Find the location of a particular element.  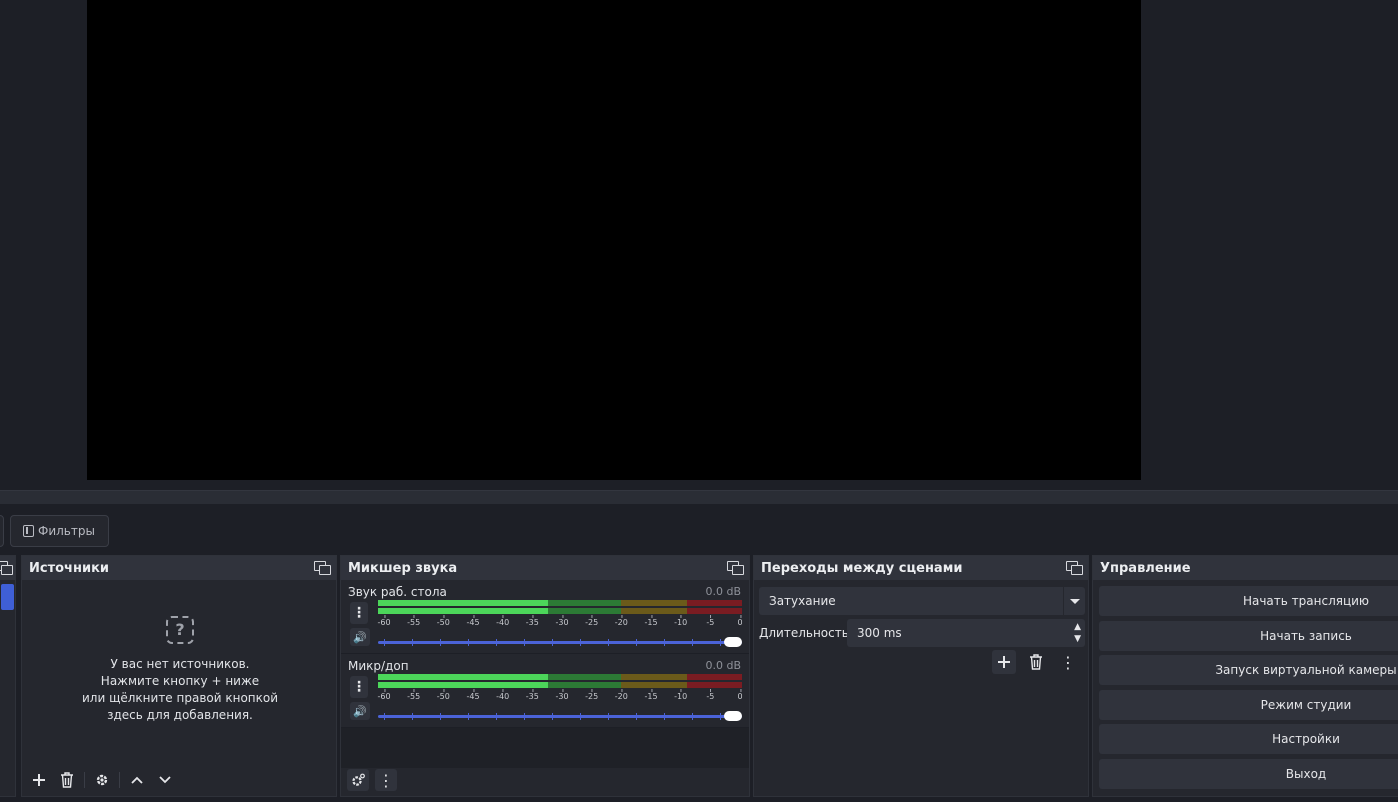

add-transition-button is located at coordinates (1004, 662).